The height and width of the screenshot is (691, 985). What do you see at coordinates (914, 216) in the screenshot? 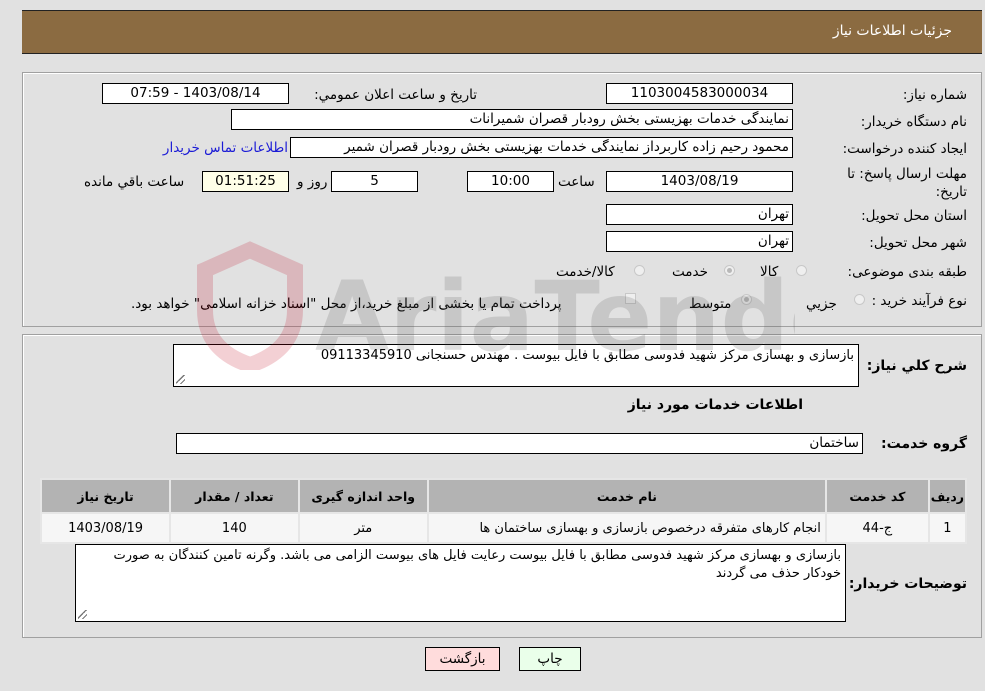
I see `province-label: استان محل تحویل:` at bounding box center [914, 216].